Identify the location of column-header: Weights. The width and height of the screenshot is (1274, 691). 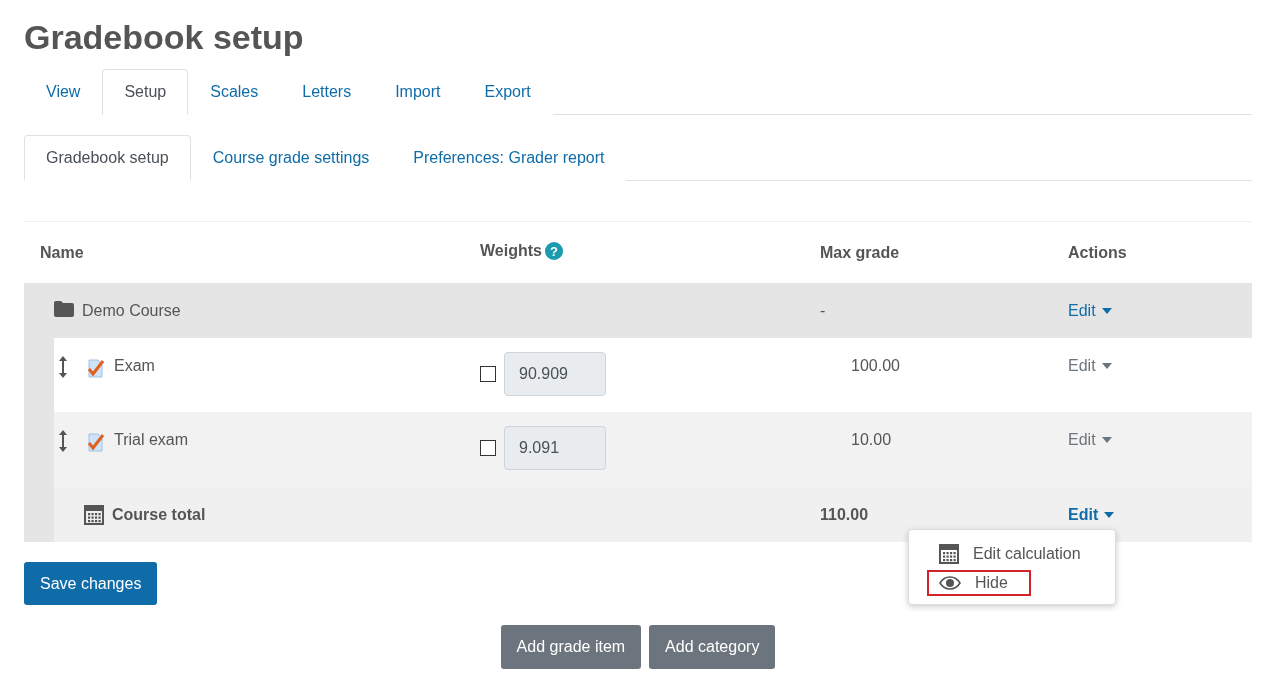
(511, 250).